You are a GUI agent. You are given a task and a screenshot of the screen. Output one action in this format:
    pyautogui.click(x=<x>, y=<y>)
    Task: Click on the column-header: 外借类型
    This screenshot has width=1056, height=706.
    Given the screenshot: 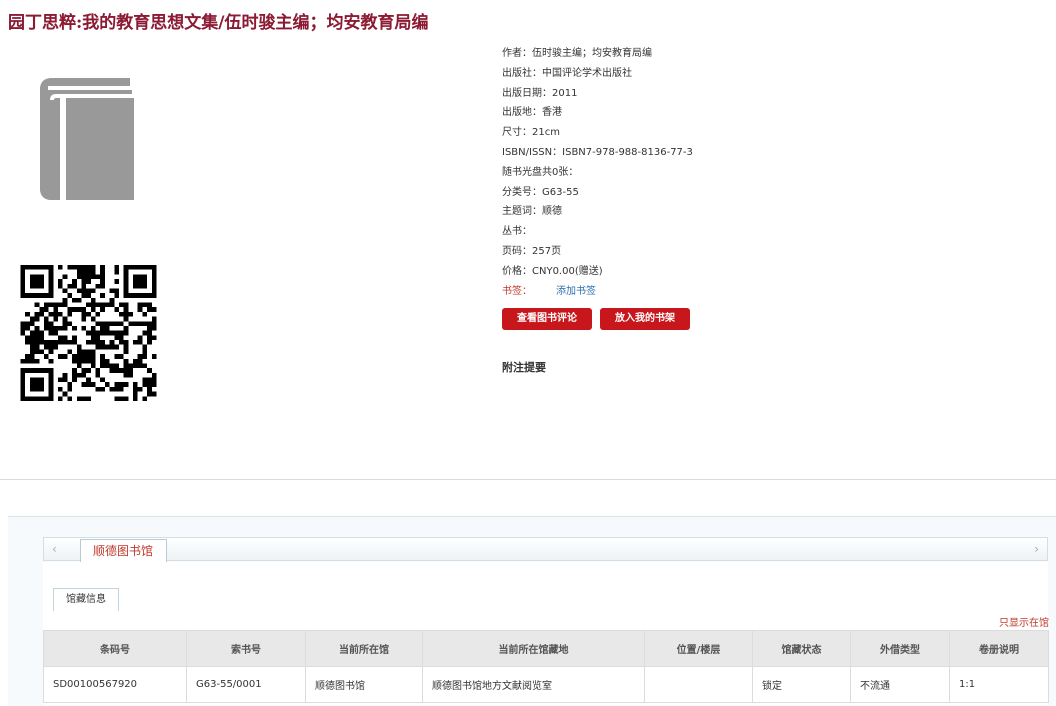 What is the action you would take?
    pyautogui.click(x=900, y=648)
    